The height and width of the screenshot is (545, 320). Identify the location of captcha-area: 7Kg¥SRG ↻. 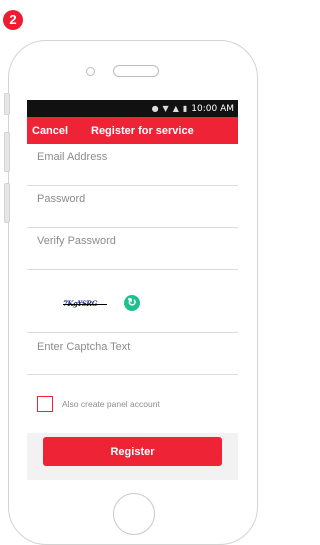
(132, 301).